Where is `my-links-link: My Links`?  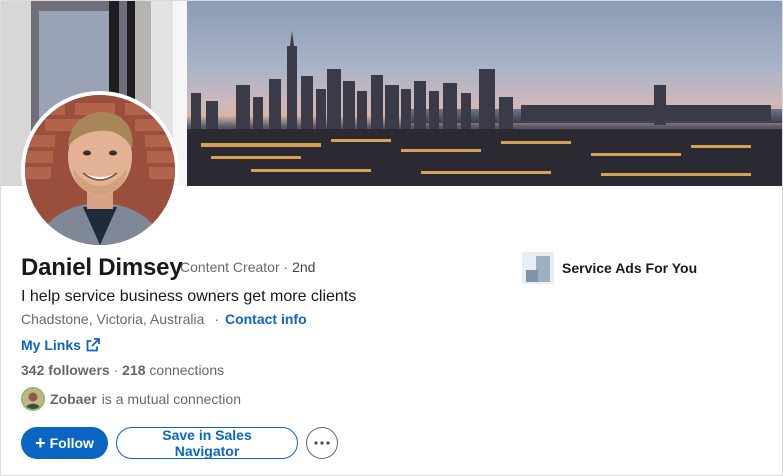
my-links-link: My Links is located at coordinates (60, 345).